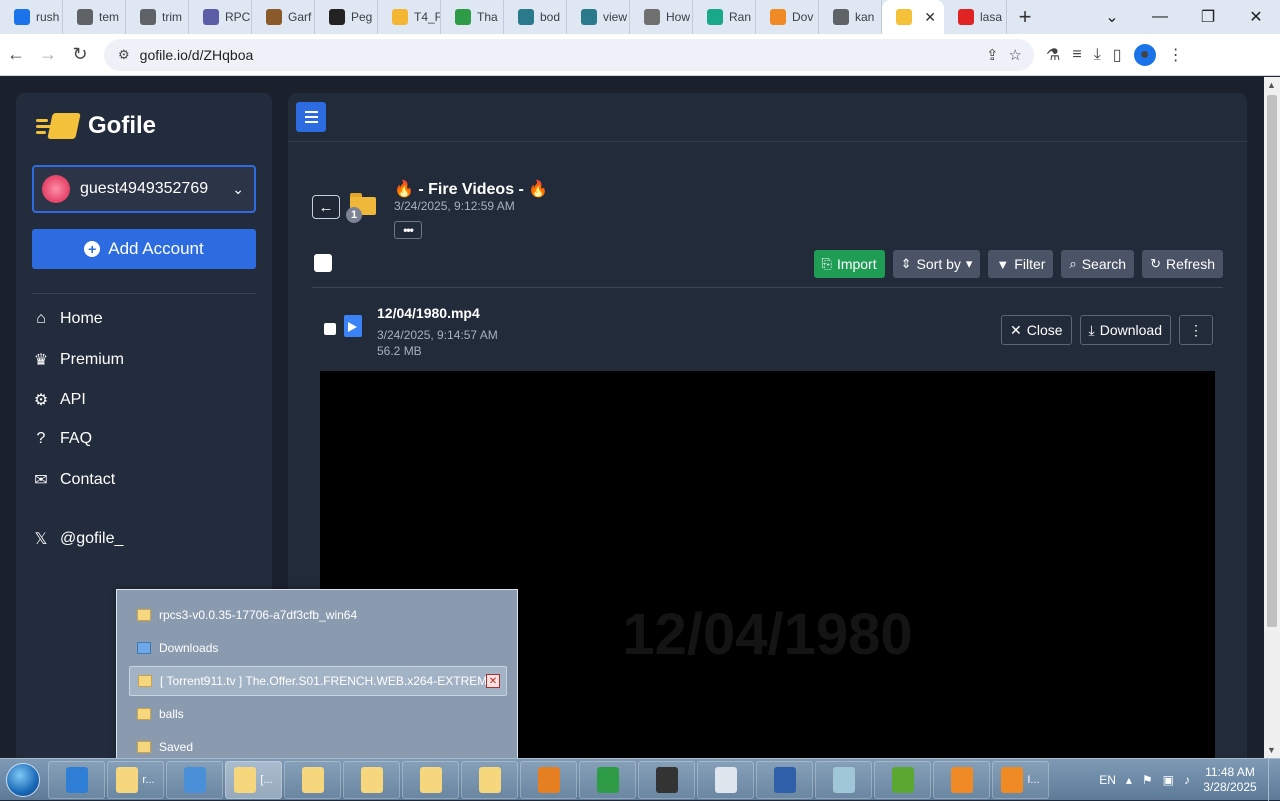 Image resolution: width=1280 pixels, height=801 pixels. I want to click on scroll-down-icon: ▼, so click(1271, 750).